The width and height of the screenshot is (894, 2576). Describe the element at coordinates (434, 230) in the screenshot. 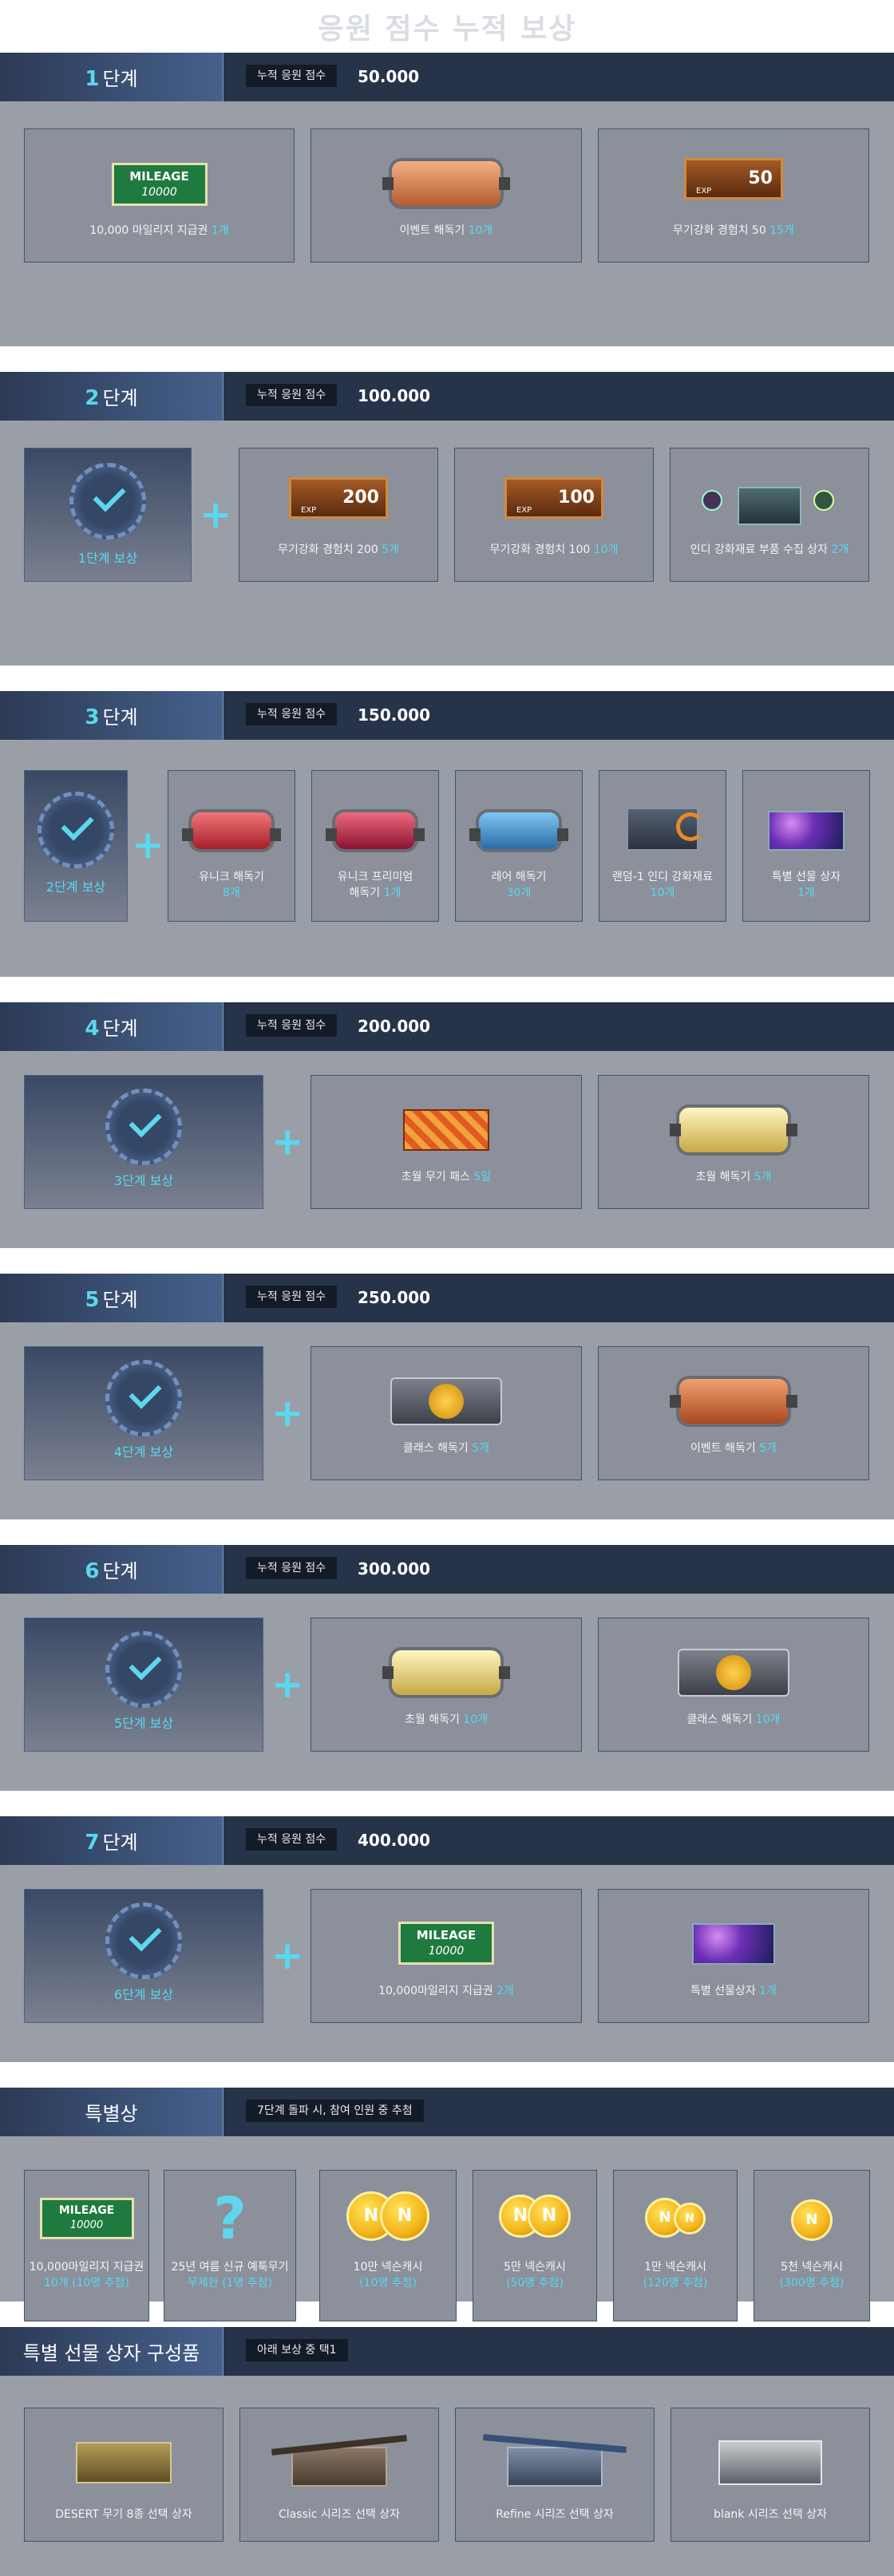

I see `reward-name: 이벤트 해독기` at that location.